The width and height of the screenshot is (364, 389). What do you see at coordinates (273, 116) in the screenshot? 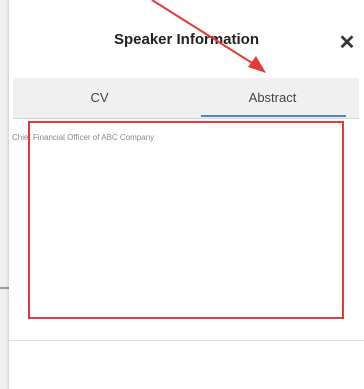
I see `active-tab-indicator` at bounding box center [273, 116].